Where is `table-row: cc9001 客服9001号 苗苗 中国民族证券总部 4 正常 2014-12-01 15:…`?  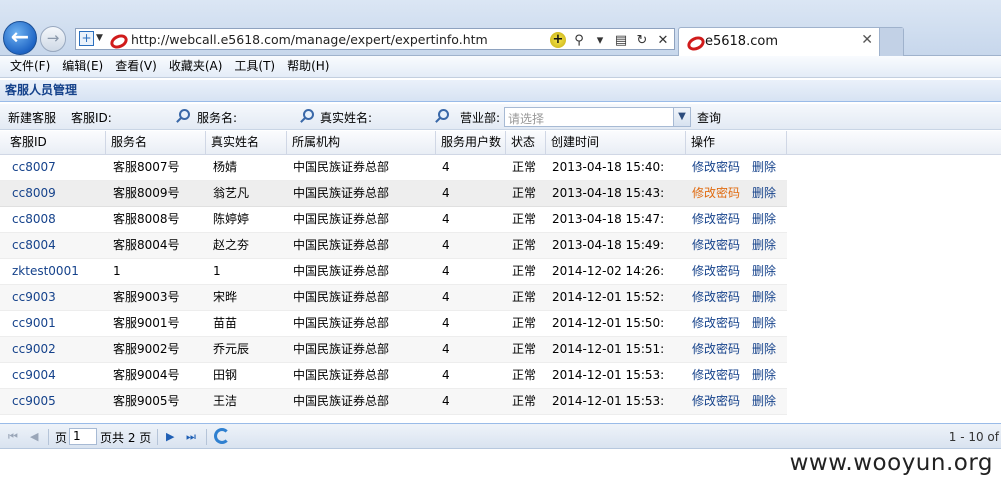 table-row: cc9001 客服9001号 苗苗 中国民族证券总部 4 正常 2014-12-01 15:… is located at coordinates (393, 324).